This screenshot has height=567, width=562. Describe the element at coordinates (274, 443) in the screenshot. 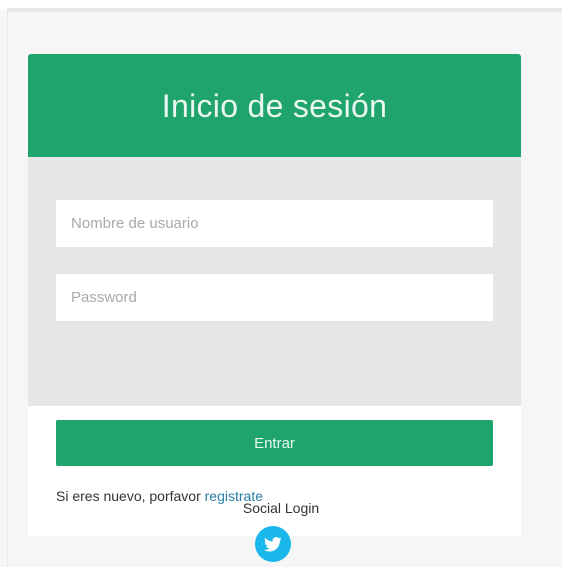

I see `login-button: Entrar` at that location.